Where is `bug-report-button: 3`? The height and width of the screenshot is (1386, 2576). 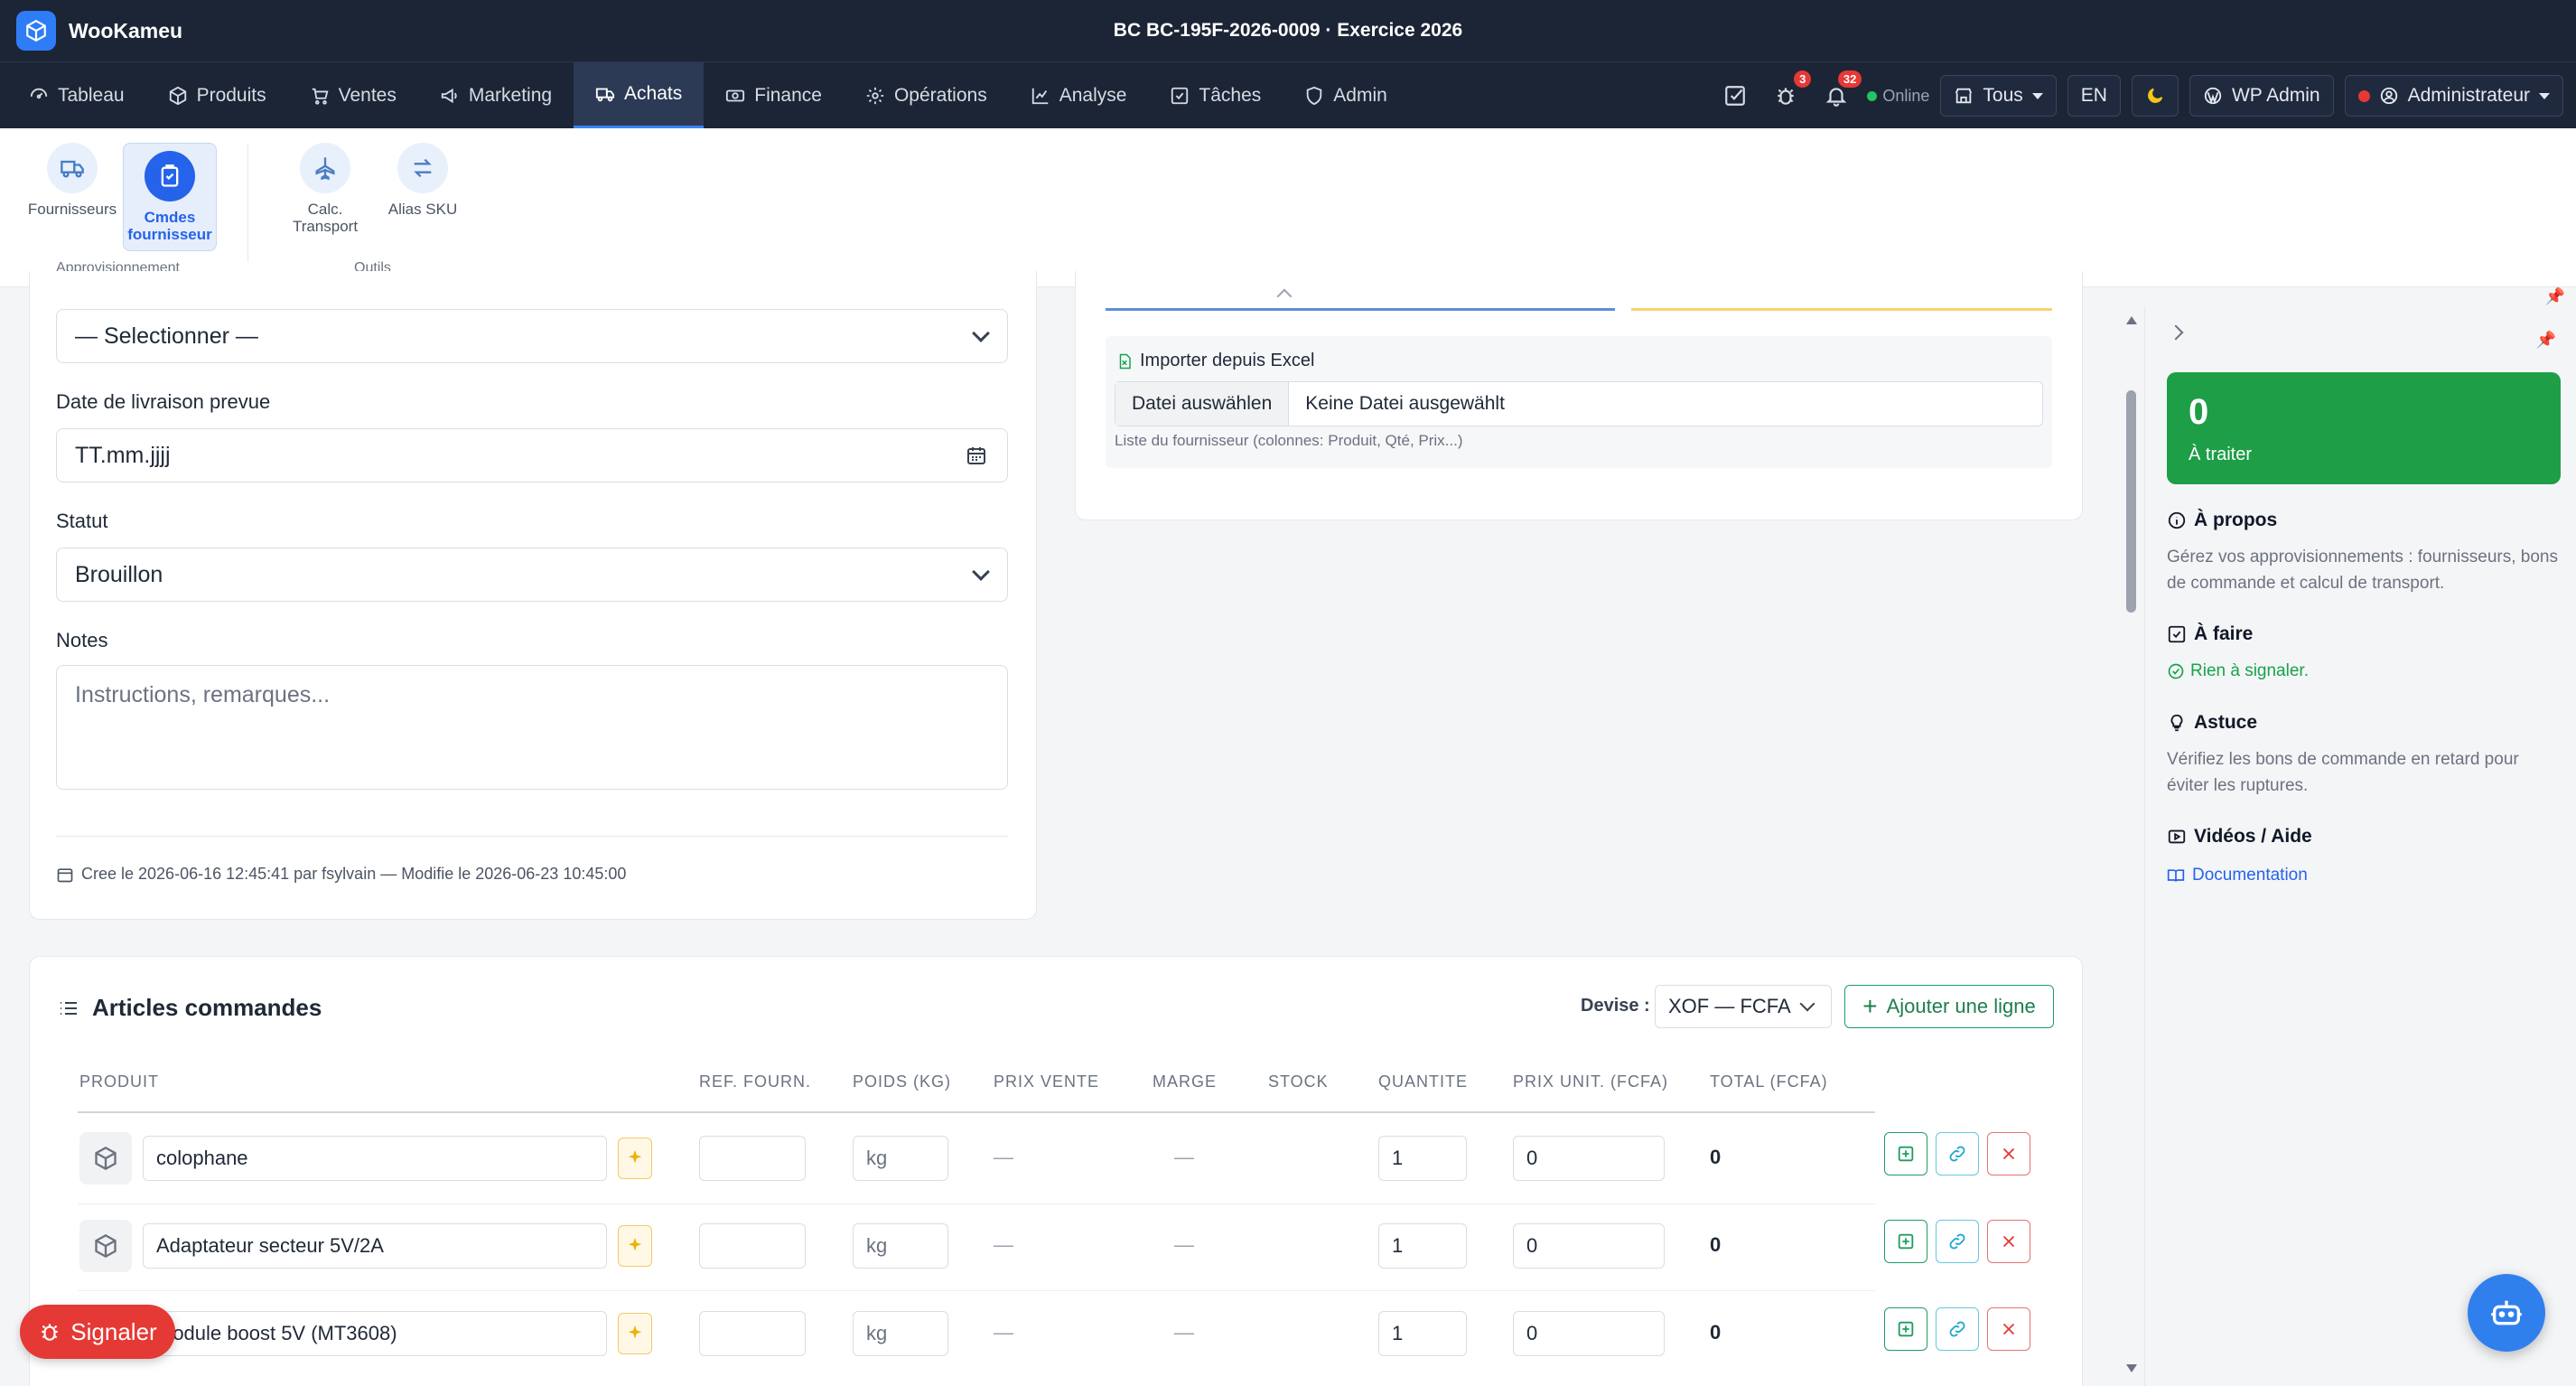
bug-report-button: 3 is located at coordinates (1789, 93).